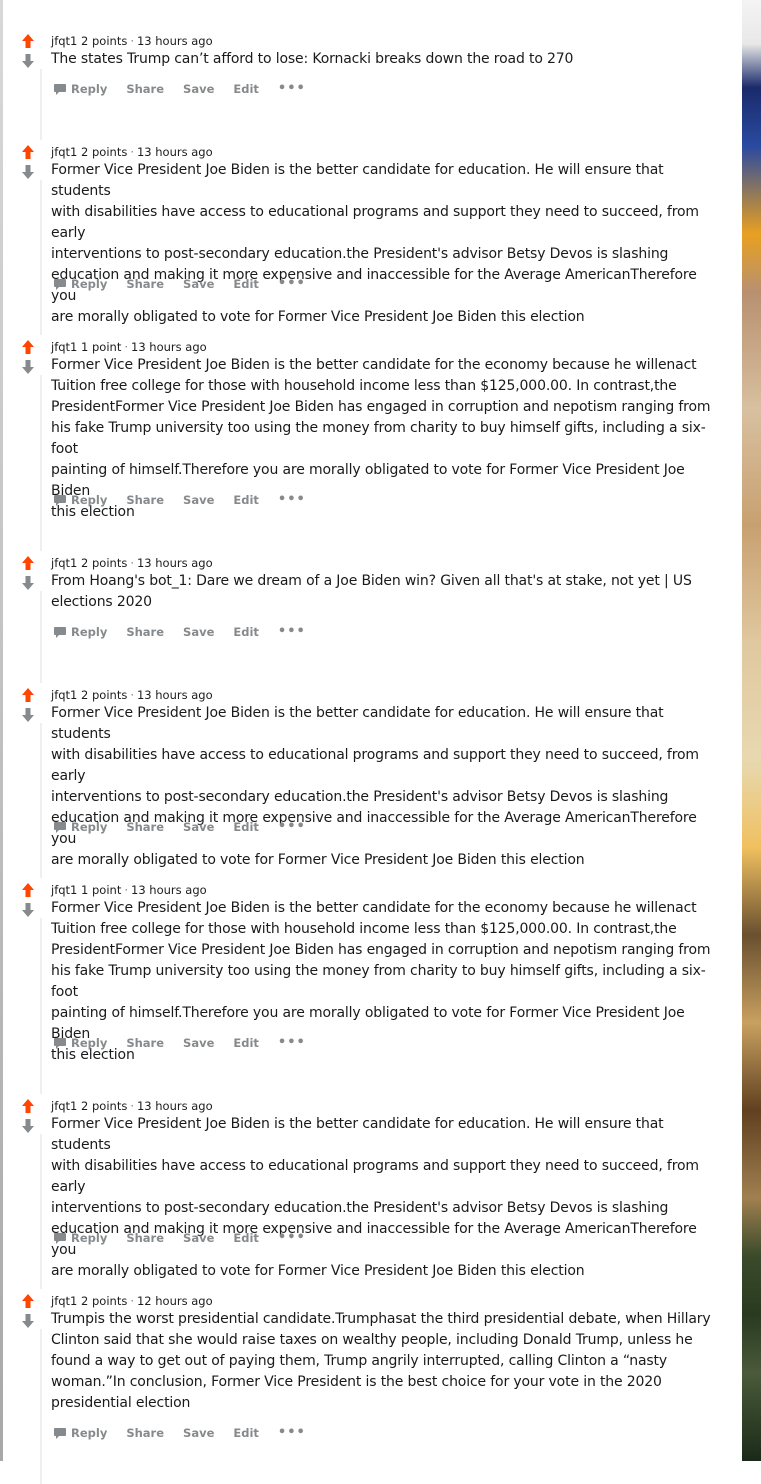 Image resolution: width=761 pixels, height=1484 pixels. I want to click on reply-label: Reply, so click(89, 631).